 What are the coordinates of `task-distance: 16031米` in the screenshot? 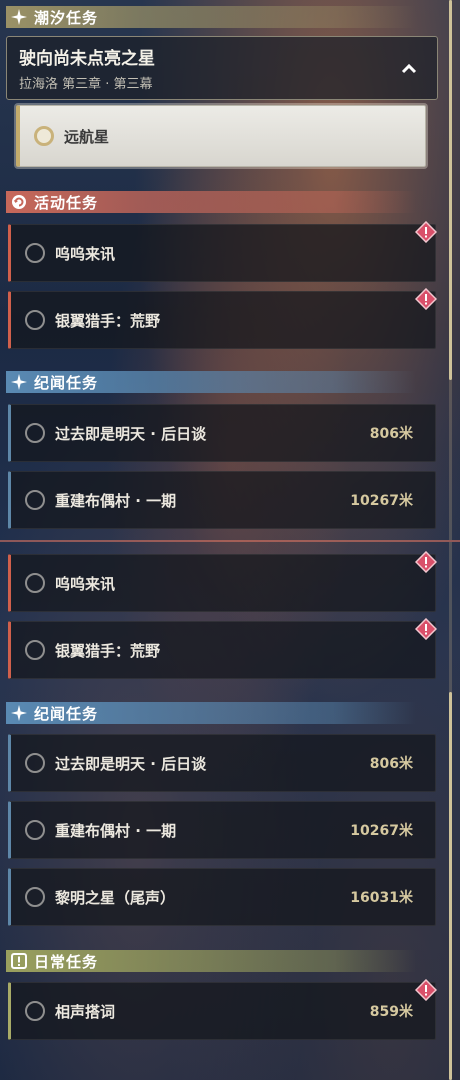 It's located at (381, 898).